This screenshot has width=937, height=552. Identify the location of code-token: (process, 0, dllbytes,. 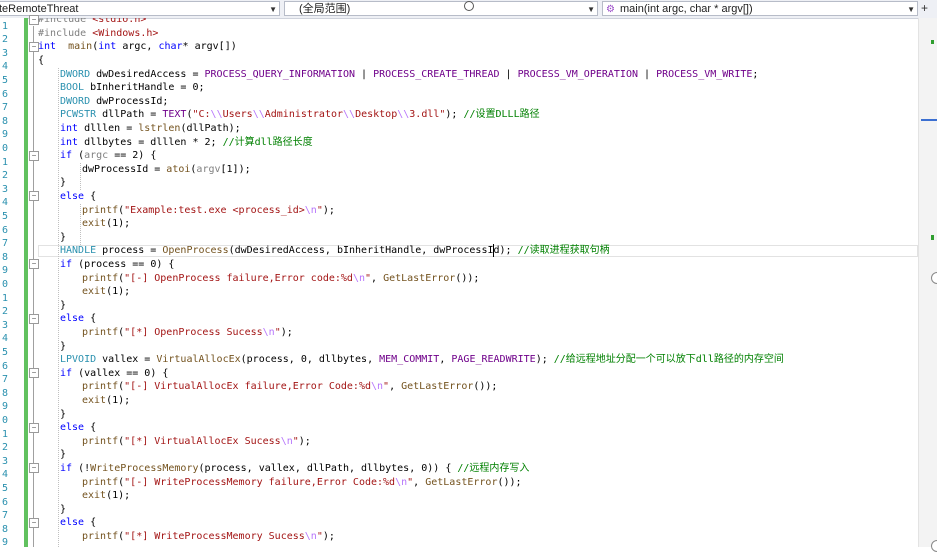
(310, 360).